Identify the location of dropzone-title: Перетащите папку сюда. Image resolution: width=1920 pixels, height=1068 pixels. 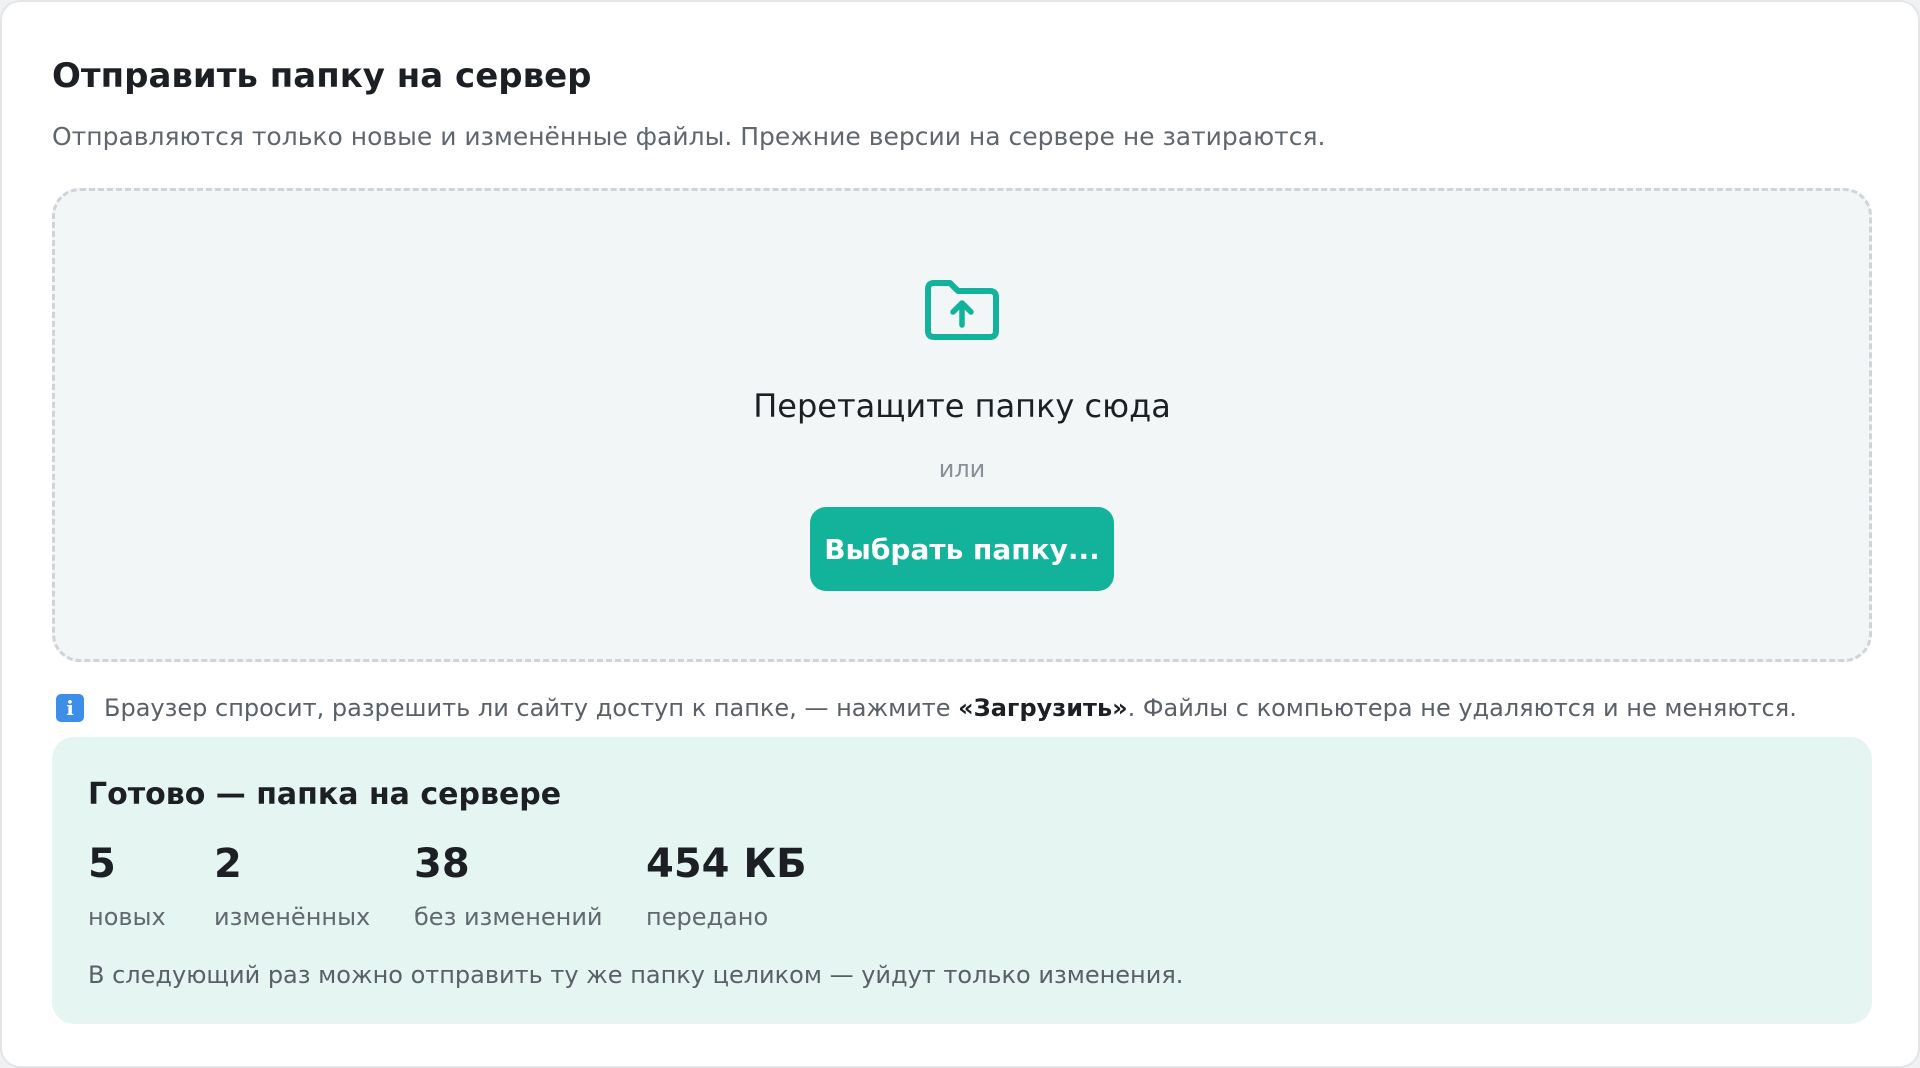
(962, 406).